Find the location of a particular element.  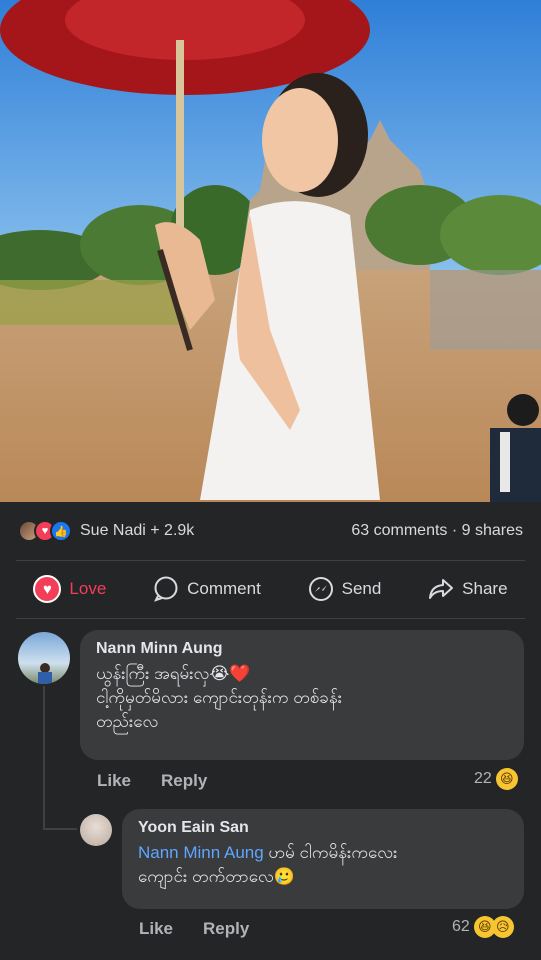

replier-avatar is located at coordinates (96, 830).